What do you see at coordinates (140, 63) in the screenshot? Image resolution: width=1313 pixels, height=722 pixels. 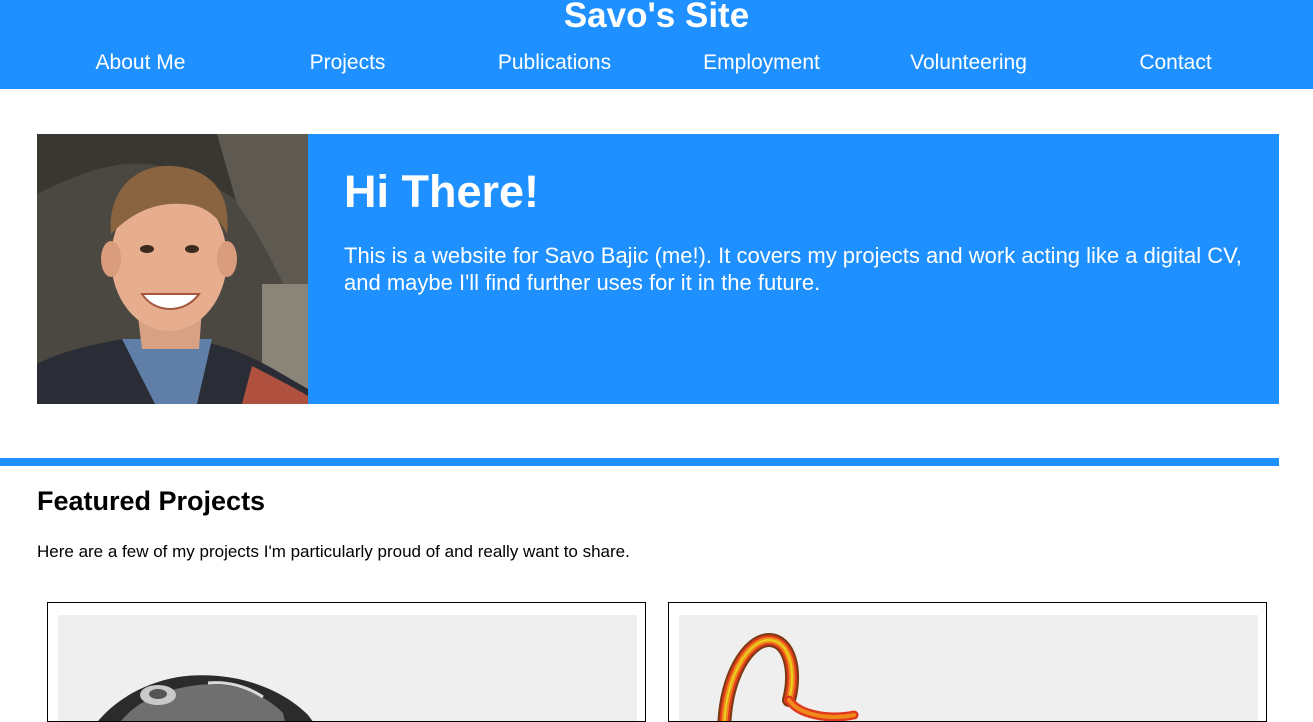 I see `nav-item-about-me: About Me` at bounding box center [140, 63].